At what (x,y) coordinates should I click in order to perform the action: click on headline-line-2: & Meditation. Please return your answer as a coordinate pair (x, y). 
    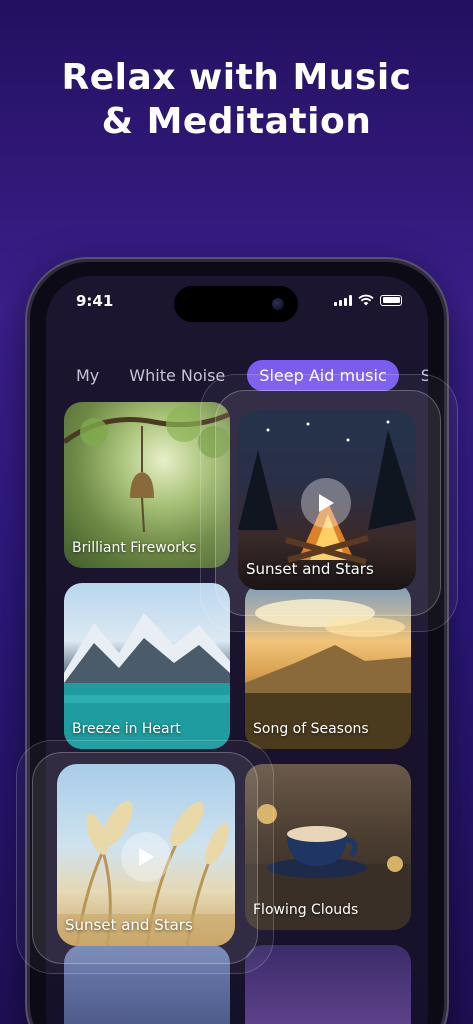
    Looking at the image, I should click on (236, 121).